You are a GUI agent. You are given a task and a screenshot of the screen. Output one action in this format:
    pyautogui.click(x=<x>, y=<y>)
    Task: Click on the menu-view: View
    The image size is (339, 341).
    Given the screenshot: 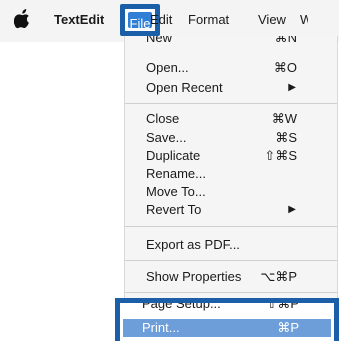 What is the action you would take?
    pyautogui.click(x=272, y=20)
    